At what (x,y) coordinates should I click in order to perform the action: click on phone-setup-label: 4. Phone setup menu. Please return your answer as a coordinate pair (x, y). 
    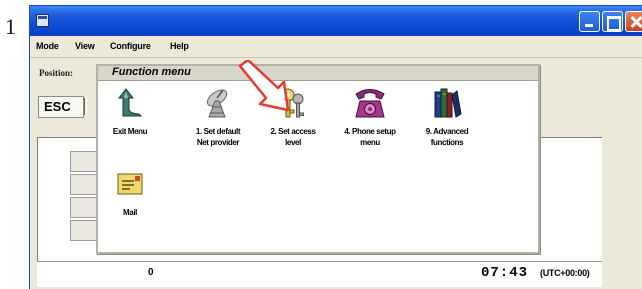
    Looking at the image, I should click on (370, 137).